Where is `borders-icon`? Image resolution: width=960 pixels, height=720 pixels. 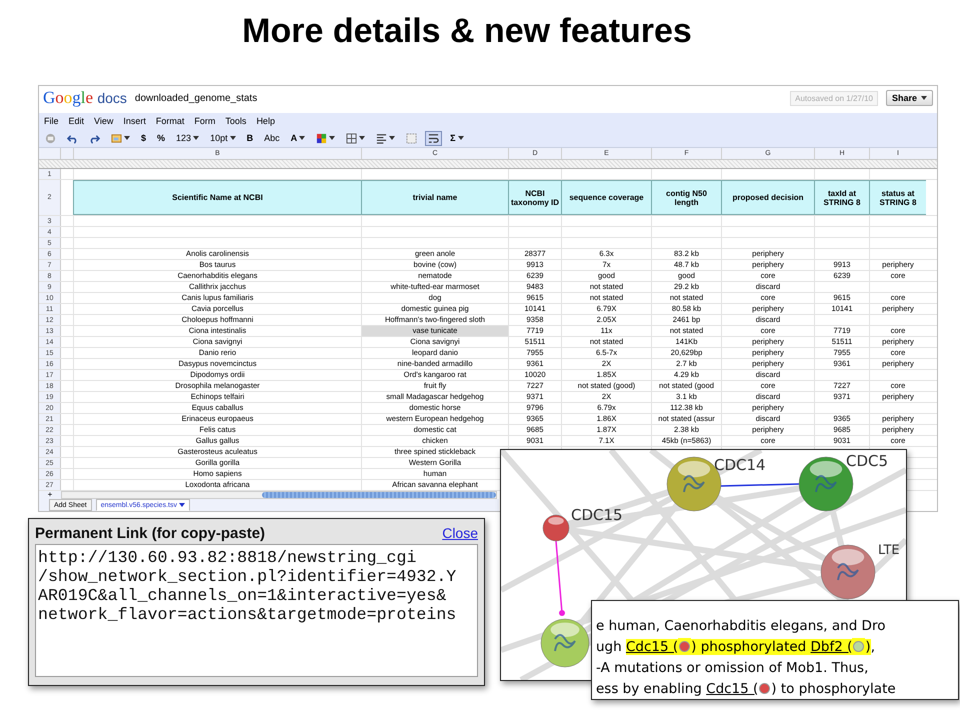 borders-icon is located at coordinates (352, 138).